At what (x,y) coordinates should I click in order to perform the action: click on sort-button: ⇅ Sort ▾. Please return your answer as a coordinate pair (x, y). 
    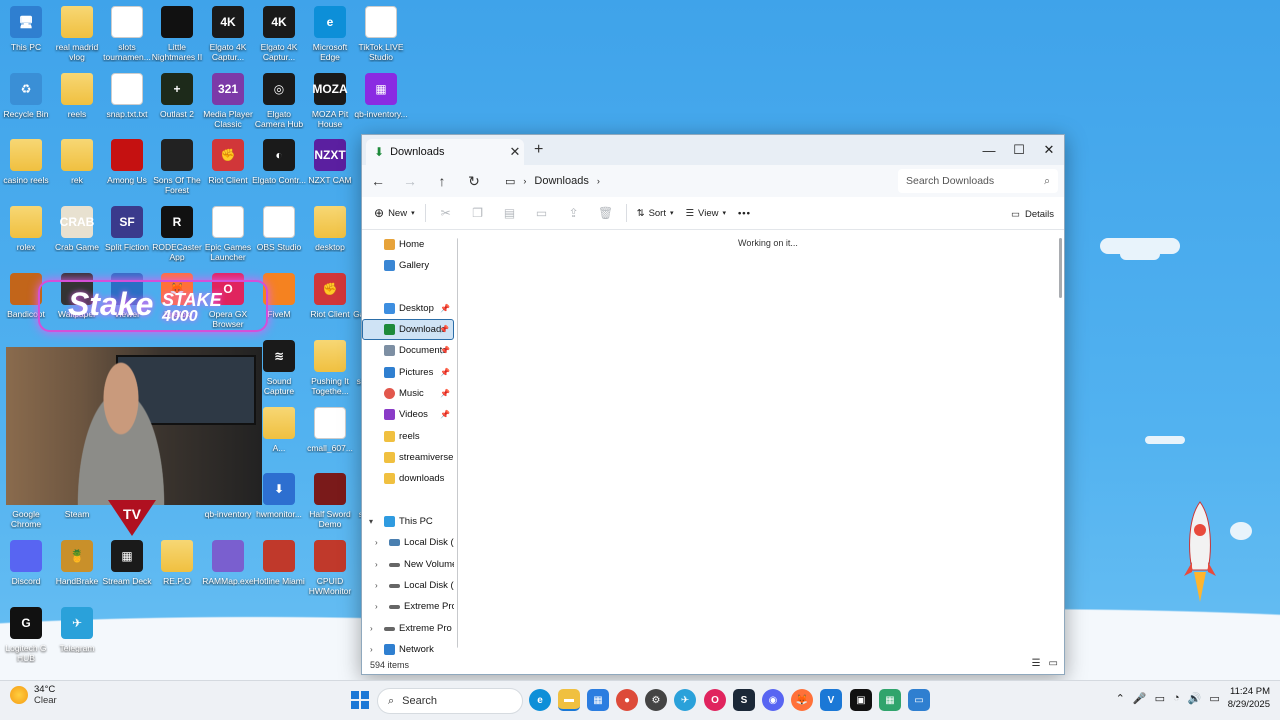
    Looking at the image, I should click on (655, 213).